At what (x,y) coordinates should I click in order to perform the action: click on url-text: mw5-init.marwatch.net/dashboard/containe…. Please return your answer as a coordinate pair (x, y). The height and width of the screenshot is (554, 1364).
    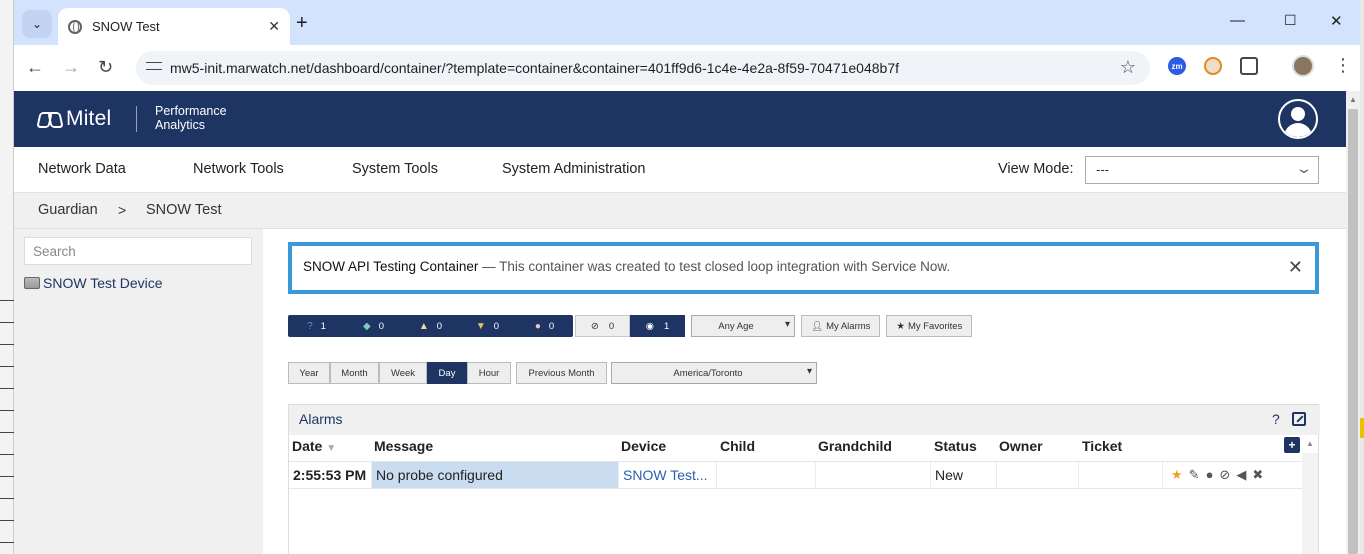
    Looking at the image, I should click on (534, 68).